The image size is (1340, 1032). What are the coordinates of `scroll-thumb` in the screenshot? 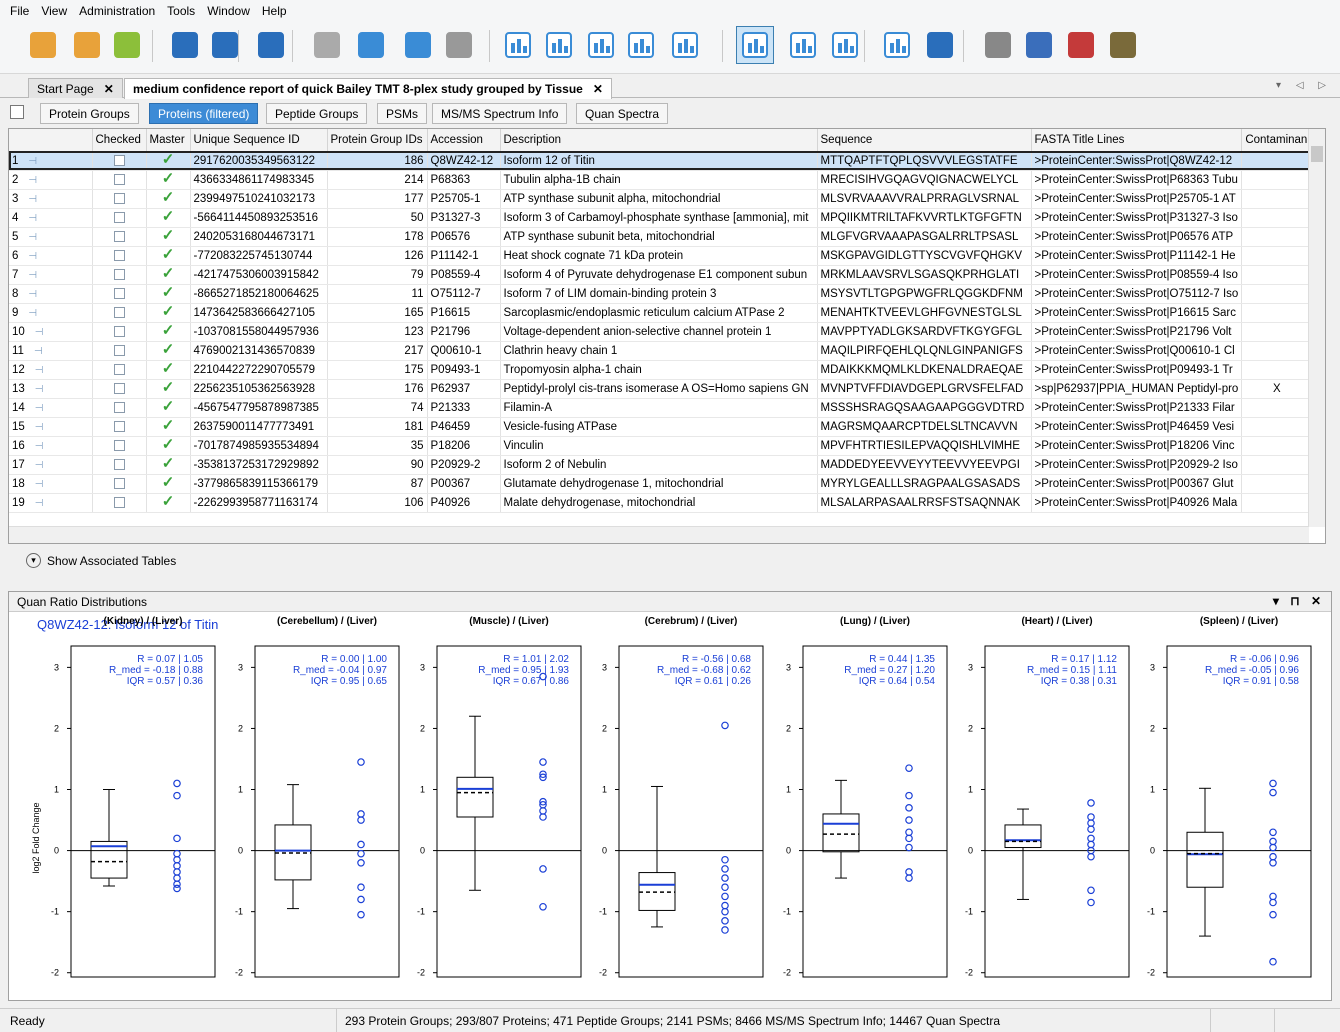 It's located at (1317, 154).